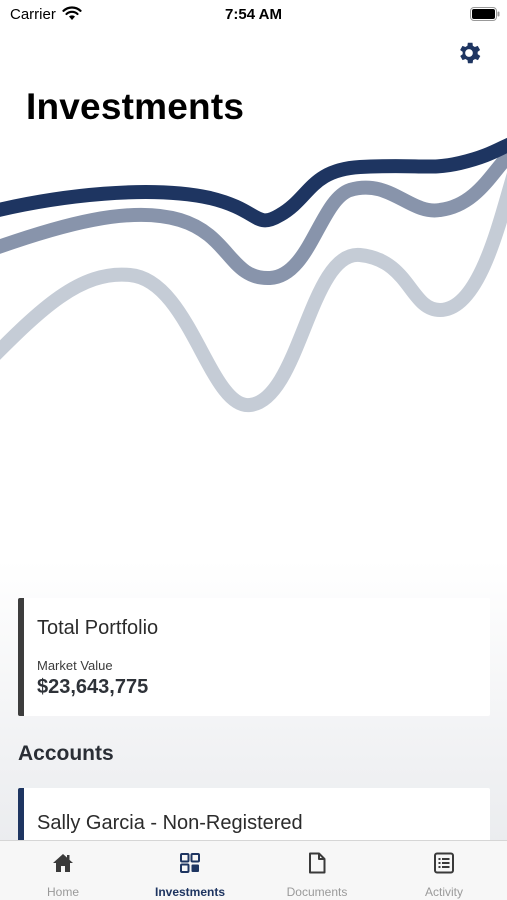 The image size is (507, 900). I want to click on total-portfolio-card: Total Portfolio Market Value $23,643,775, so click(254, 657).